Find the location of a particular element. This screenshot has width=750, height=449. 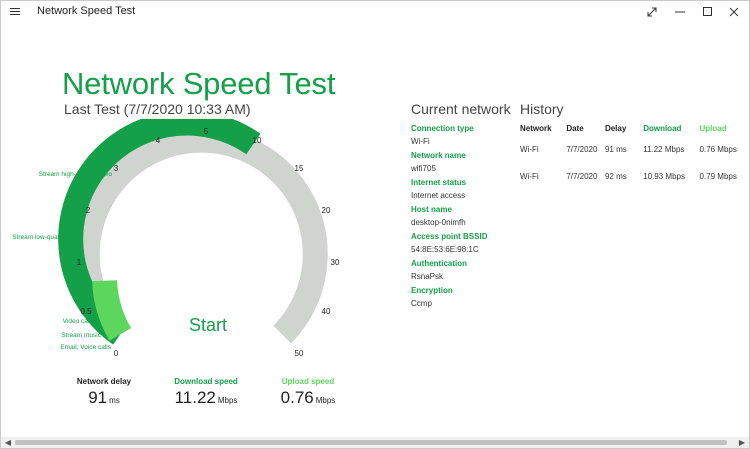

network-delay-label: Network delay is located at coordinates (104, 381).